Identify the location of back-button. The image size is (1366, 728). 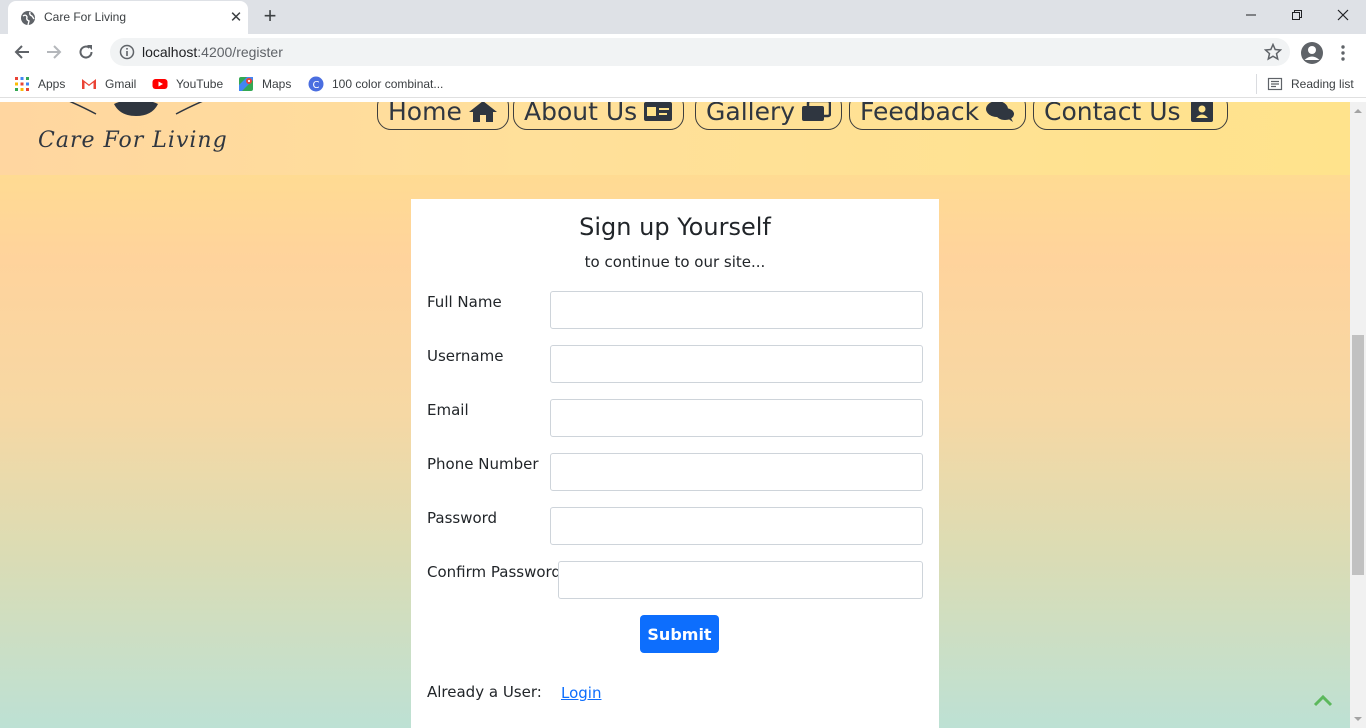
(22, 52).